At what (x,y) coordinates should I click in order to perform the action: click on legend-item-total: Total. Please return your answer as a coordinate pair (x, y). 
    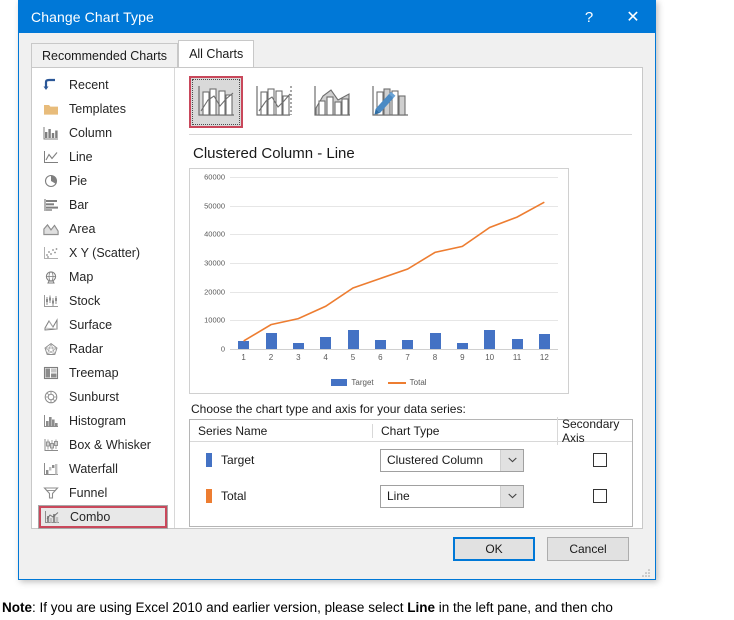
    Looking at the image, I should click on (407, 382).